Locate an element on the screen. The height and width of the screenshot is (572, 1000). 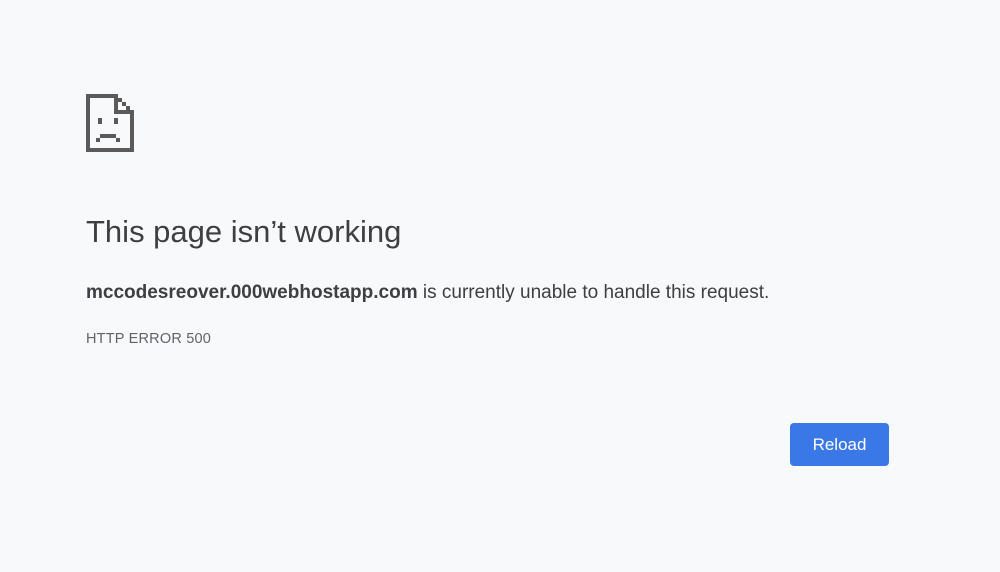
host-name: mccodesreover.000webhostapp.com is located at coordinates (252, 292).